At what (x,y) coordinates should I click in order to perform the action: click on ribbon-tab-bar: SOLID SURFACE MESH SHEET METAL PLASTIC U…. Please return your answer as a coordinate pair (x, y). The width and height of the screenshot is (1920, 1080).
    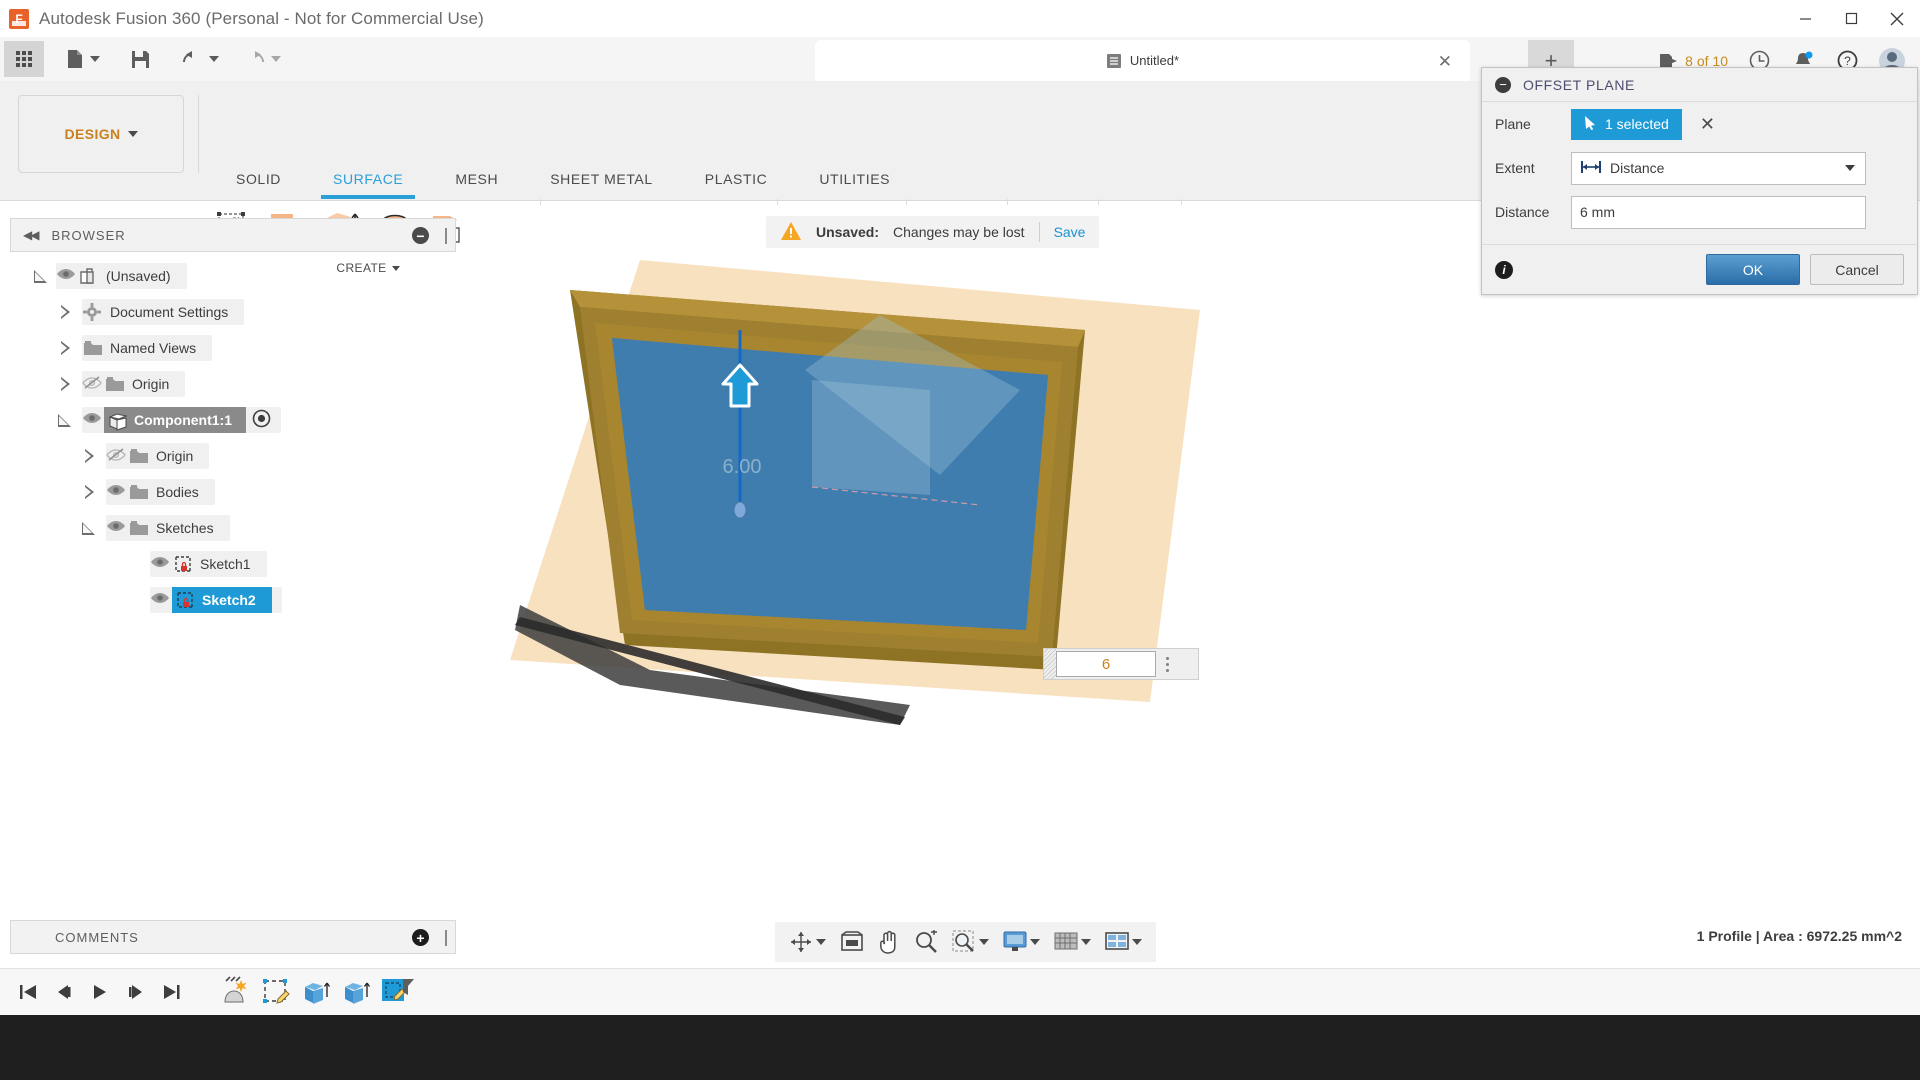
    Looking at the image, I should click on (563, 182).